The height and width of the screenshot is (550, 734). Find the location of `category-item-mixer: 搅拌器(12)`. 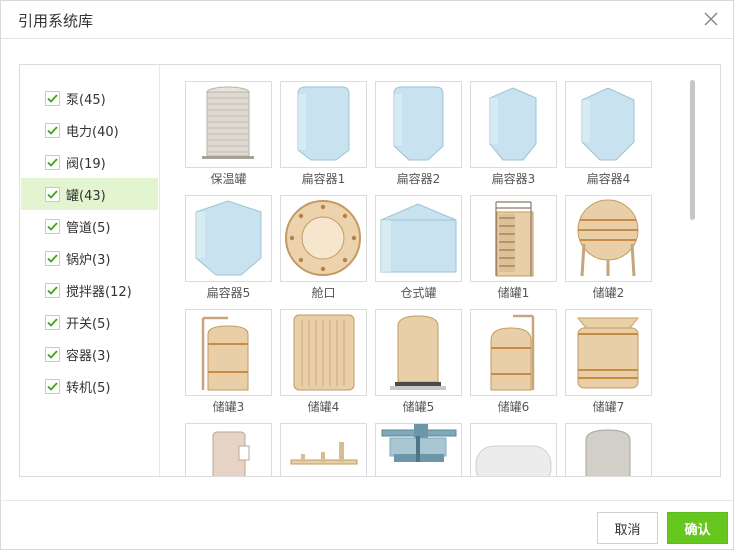

category-item-mixer: 搅拌器(12) is located at coordinates (89, 290).